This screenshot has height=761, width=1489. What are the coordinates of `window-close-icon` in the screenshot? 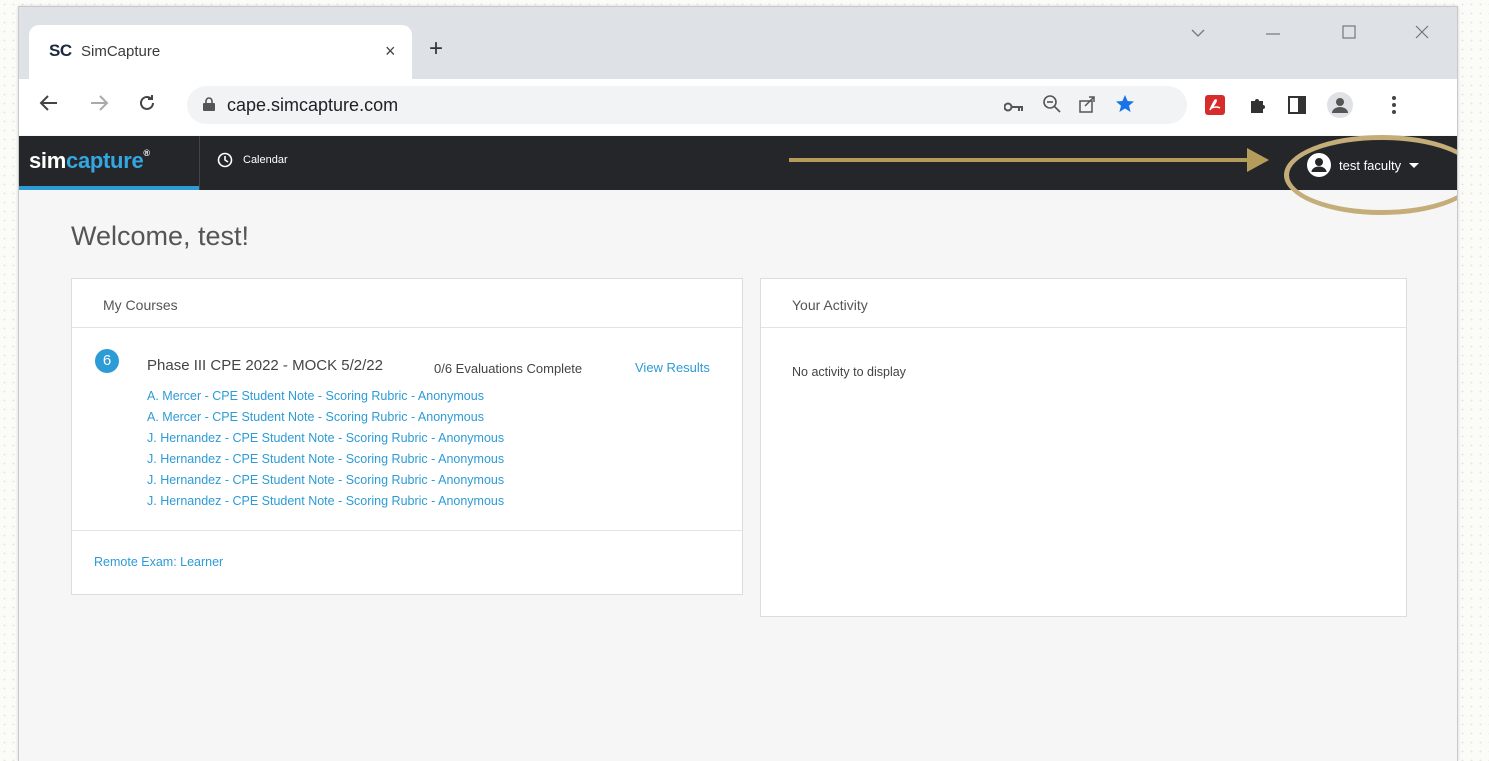 It's located at (1422, 34).